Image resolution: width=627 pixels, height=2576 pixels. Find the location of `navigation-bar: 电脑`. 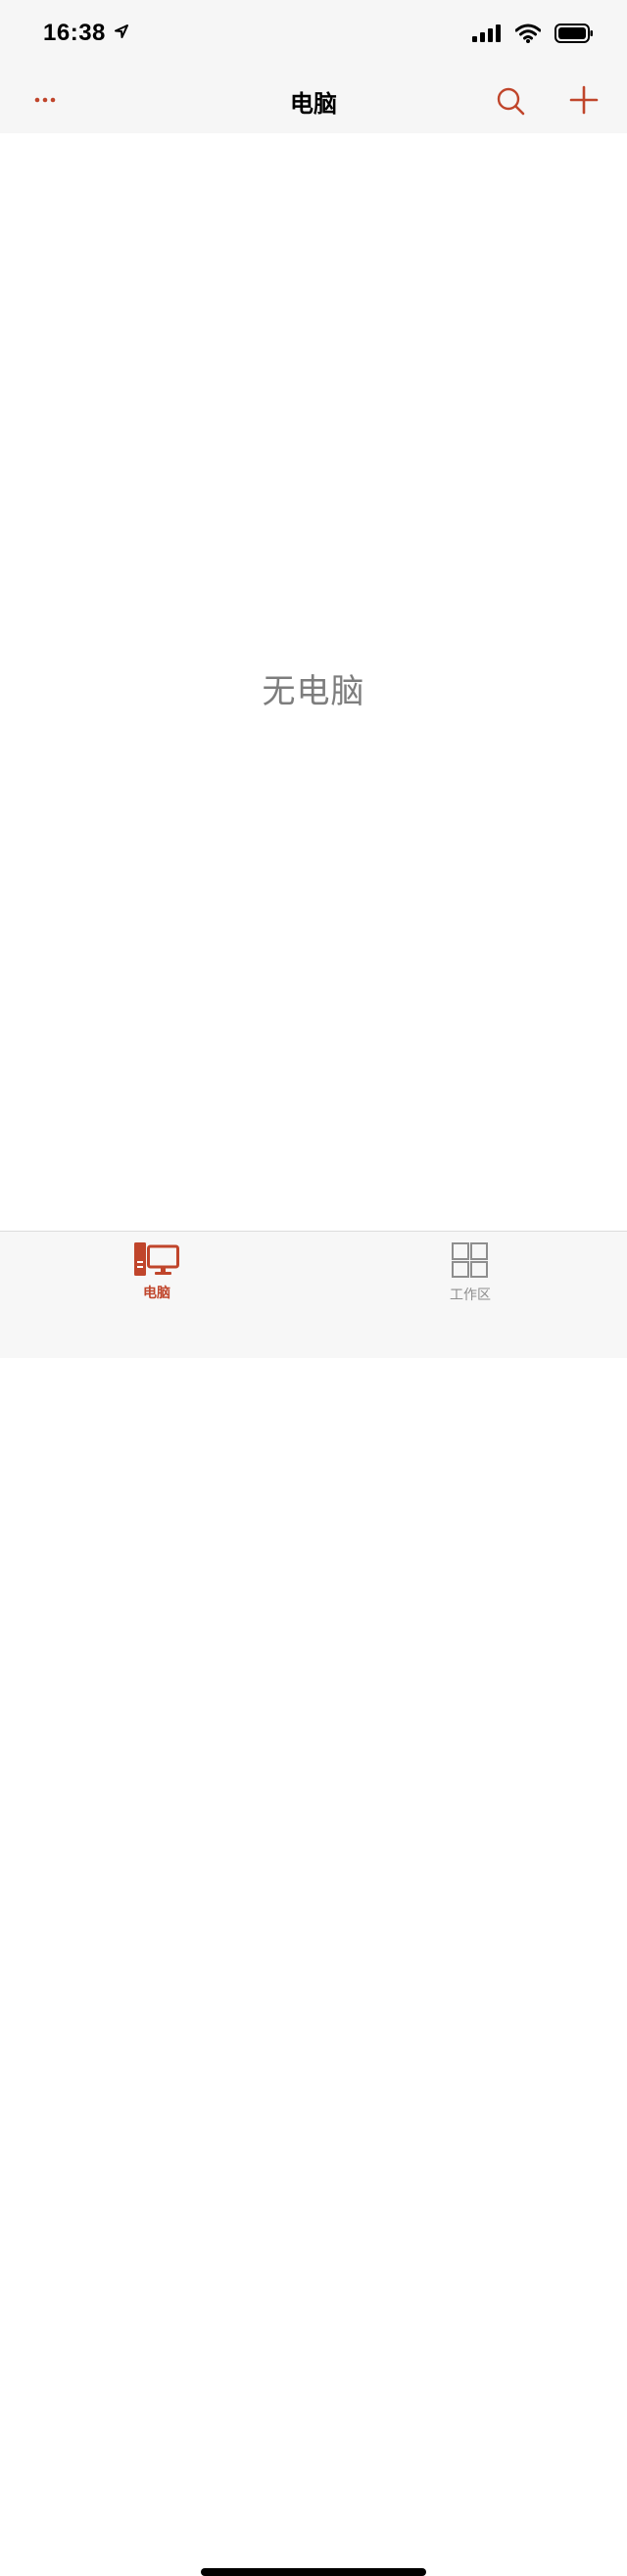

navigation-bar: 电脑 is located at coordinates (313, 100).